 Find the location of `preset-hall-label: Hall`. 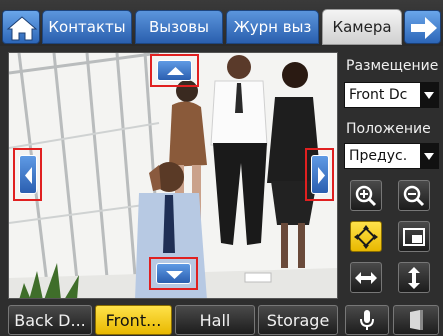

preset-hall-label: Hall is located at coordinates (215, 320).